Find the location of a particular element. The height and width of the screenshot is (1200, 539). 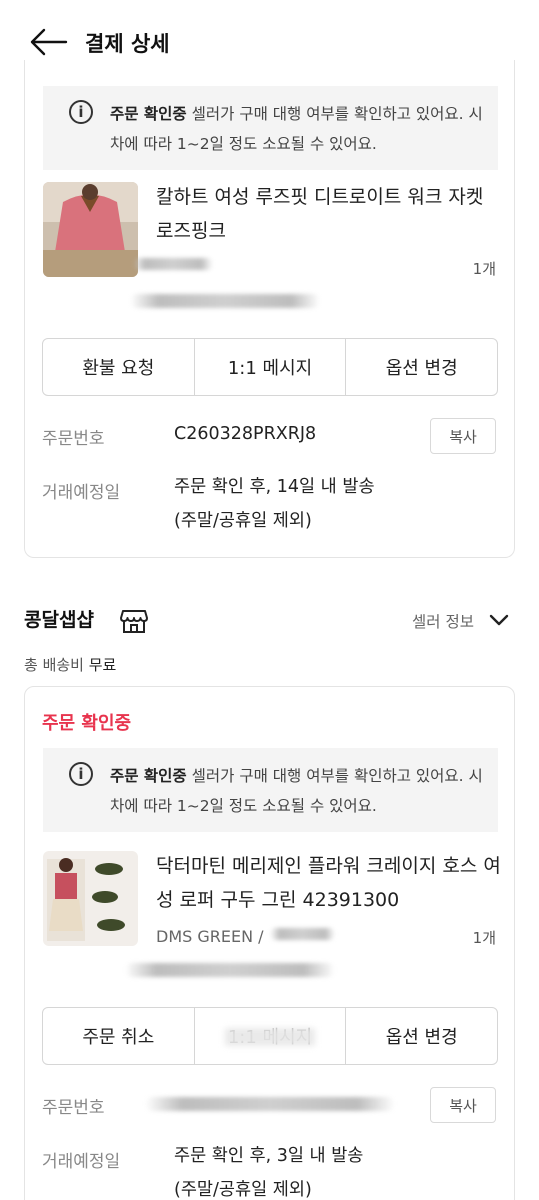

product-option: DMS GREEN / is located at coordinates (210, 936).